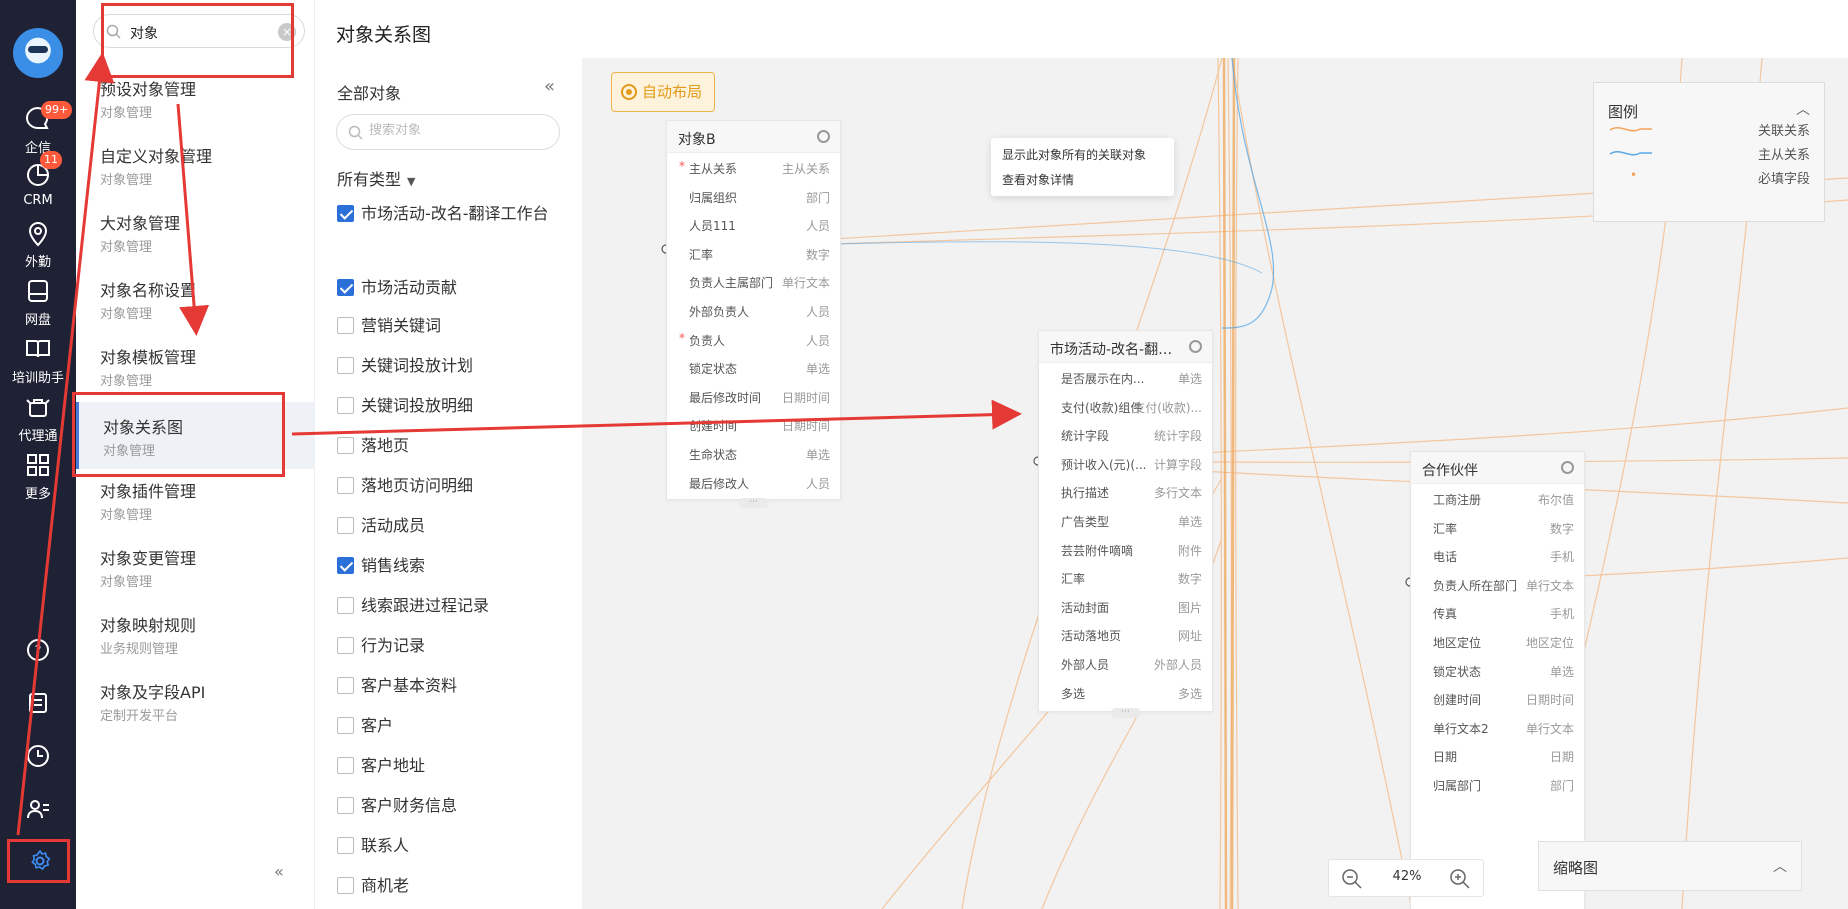  What do you see at coordinates (753, 482) in the screenshot?
I see `node-field-row: 最后修改人 人员` at bounding box center [753, 482].